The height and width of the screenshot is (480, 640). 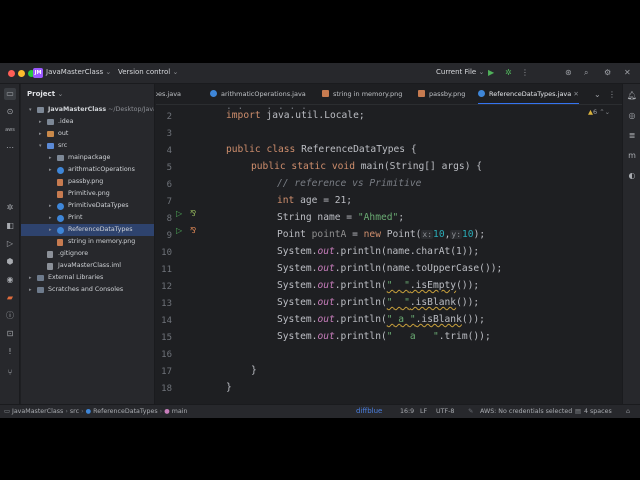 I want to click on minimize-window-button, so click(x=21, y=73).